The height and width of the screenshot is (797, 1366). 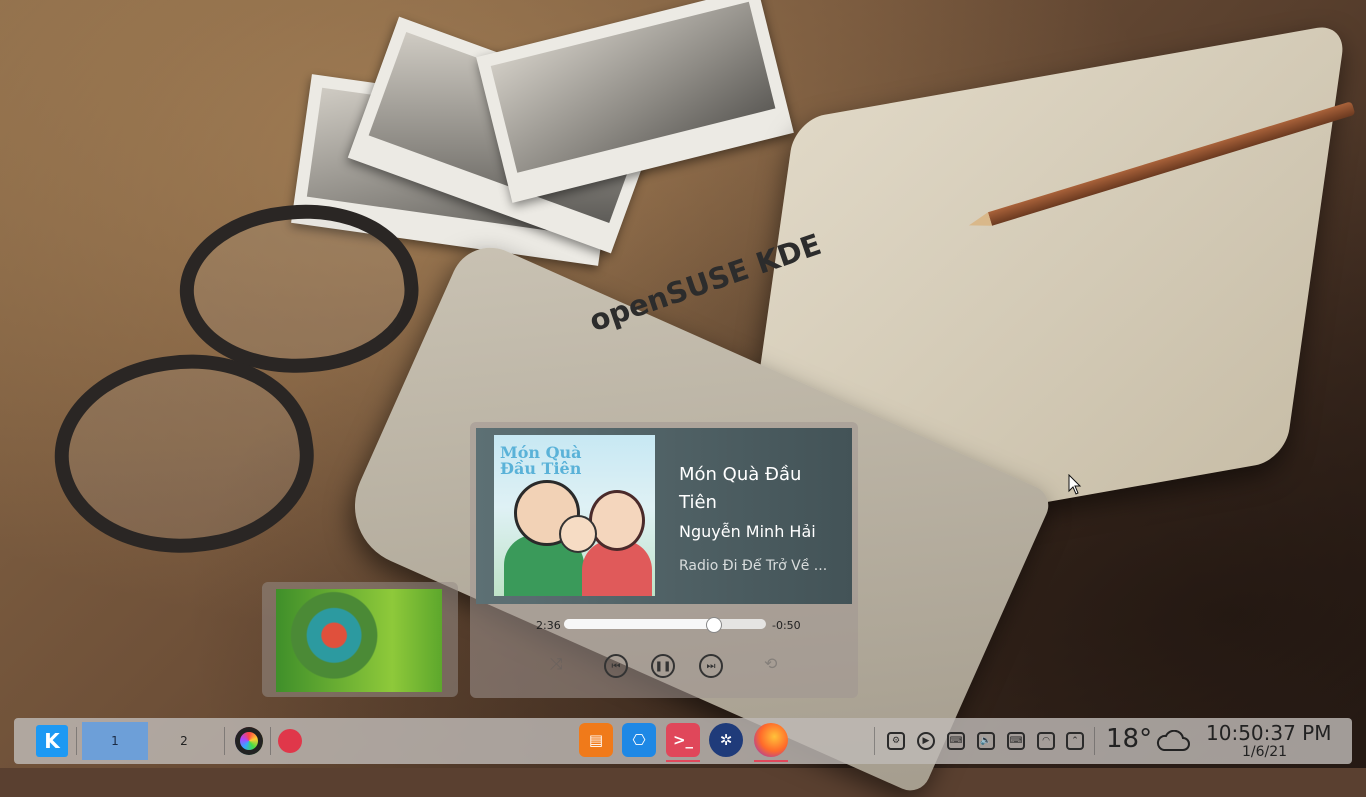 What do you see at coordinates (1173, 741) in the screenshot?
I see `cloud-icon` at bounding box center [1173, 741].